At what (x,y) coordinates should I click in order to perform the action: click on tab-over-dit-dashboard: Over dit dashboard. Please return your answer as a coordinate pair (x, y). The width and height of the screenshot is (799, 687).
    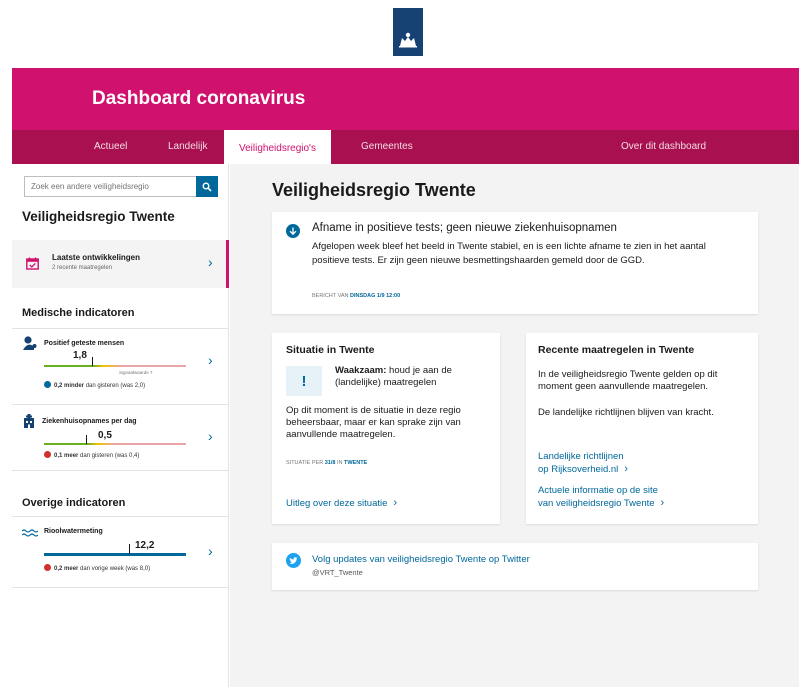
    Looking at the image, I should click on (663, 147).